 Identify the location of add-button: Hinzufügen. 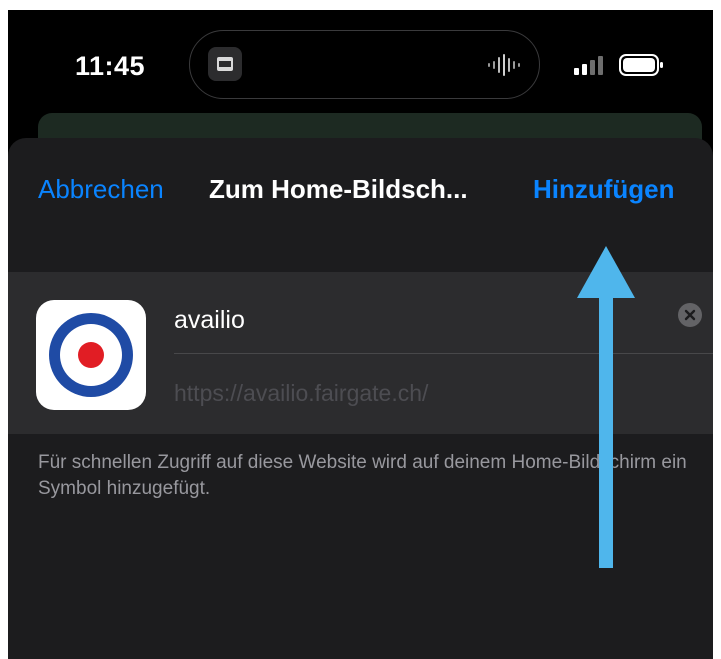
(604, 189).